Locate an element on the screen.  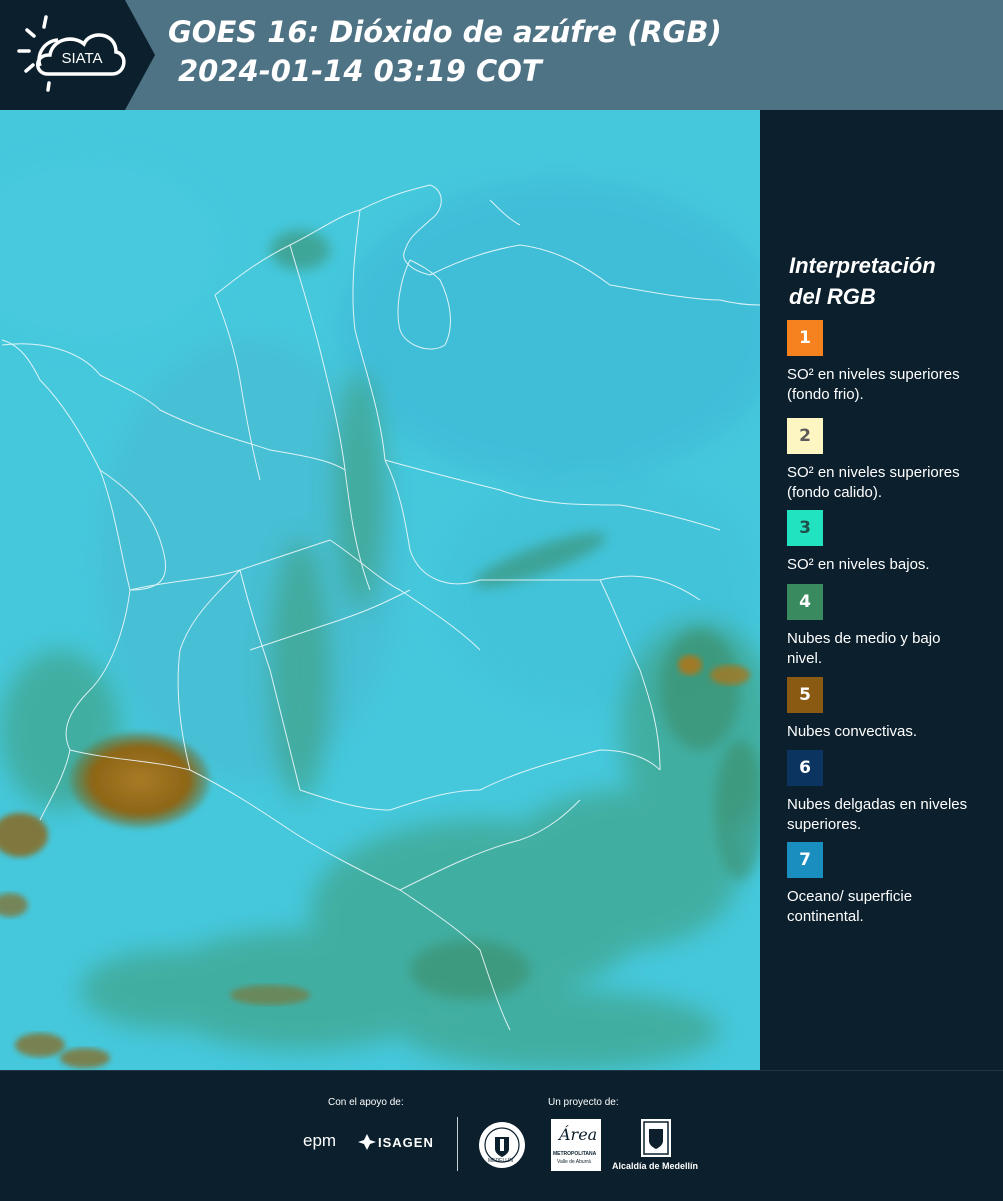
legend-item-3: 3 SO² en niveles bajos. is located at coordinates (892, 542).